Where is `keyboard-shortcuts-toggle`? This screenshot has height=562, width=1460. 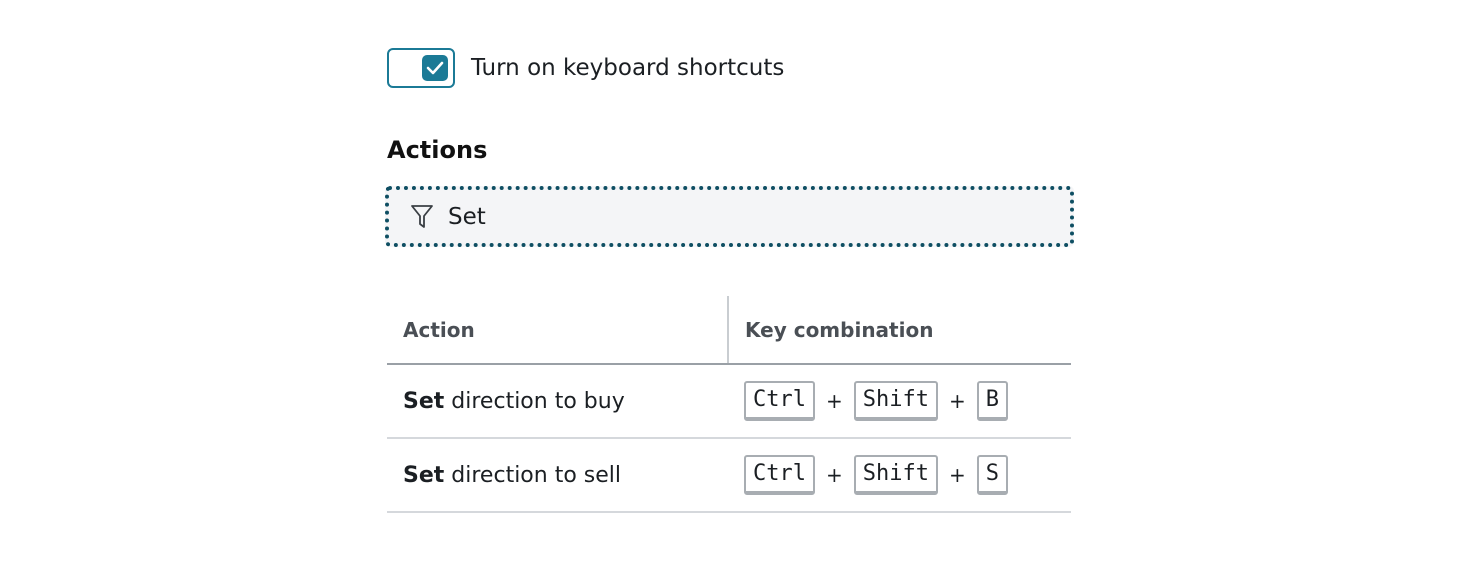 keyboard-shortcuts-toggle is located at coordinates (421, 68).